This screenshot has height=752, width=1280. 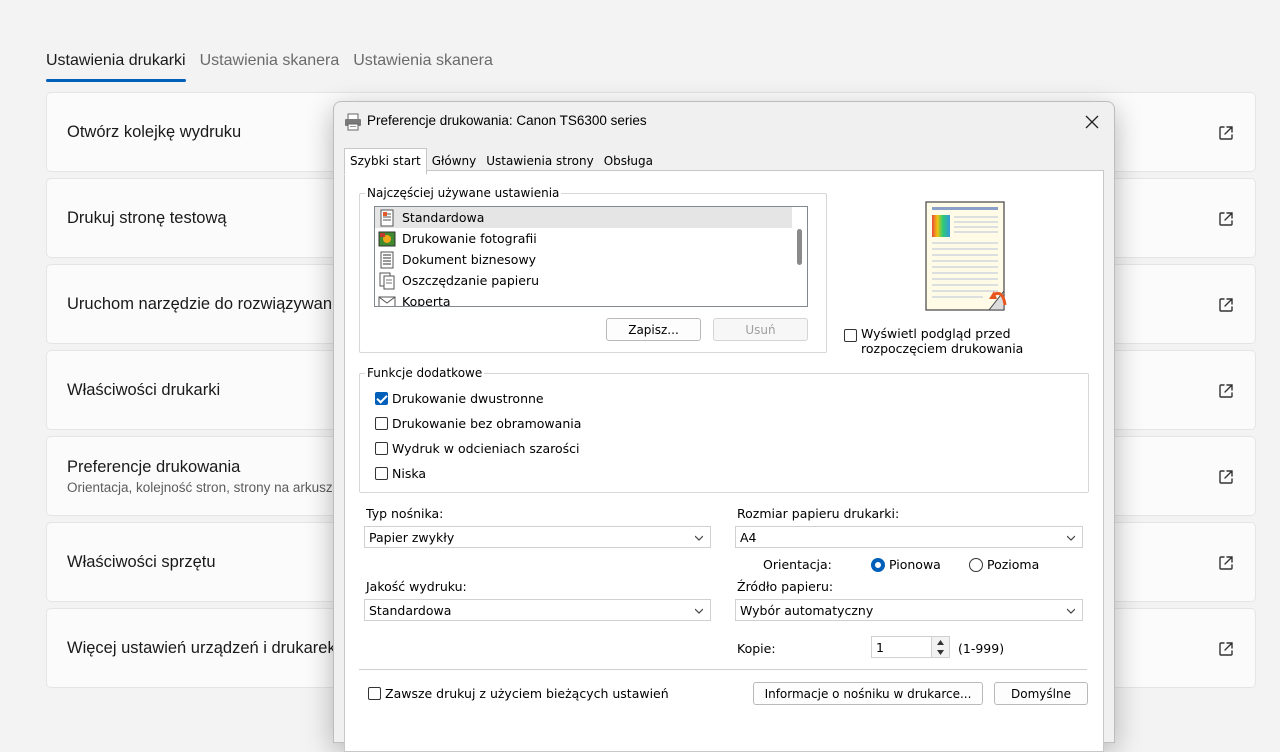 What do you see at coordinates (981, 648) in the screenshot?
I see `copies-range-label: (1-999)` at bounding box center [981, 648].